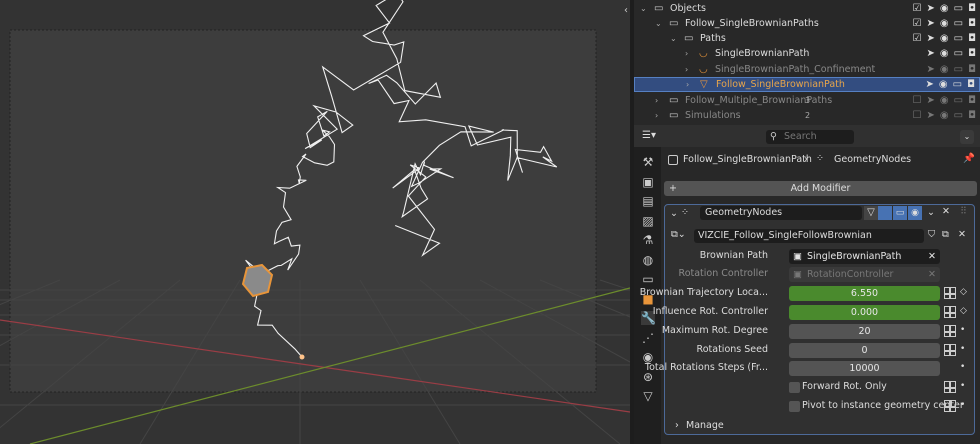  Describe the element at coordinates (967, 137) in the screenshot. I see `options-dropdown: ⌄` at that location.